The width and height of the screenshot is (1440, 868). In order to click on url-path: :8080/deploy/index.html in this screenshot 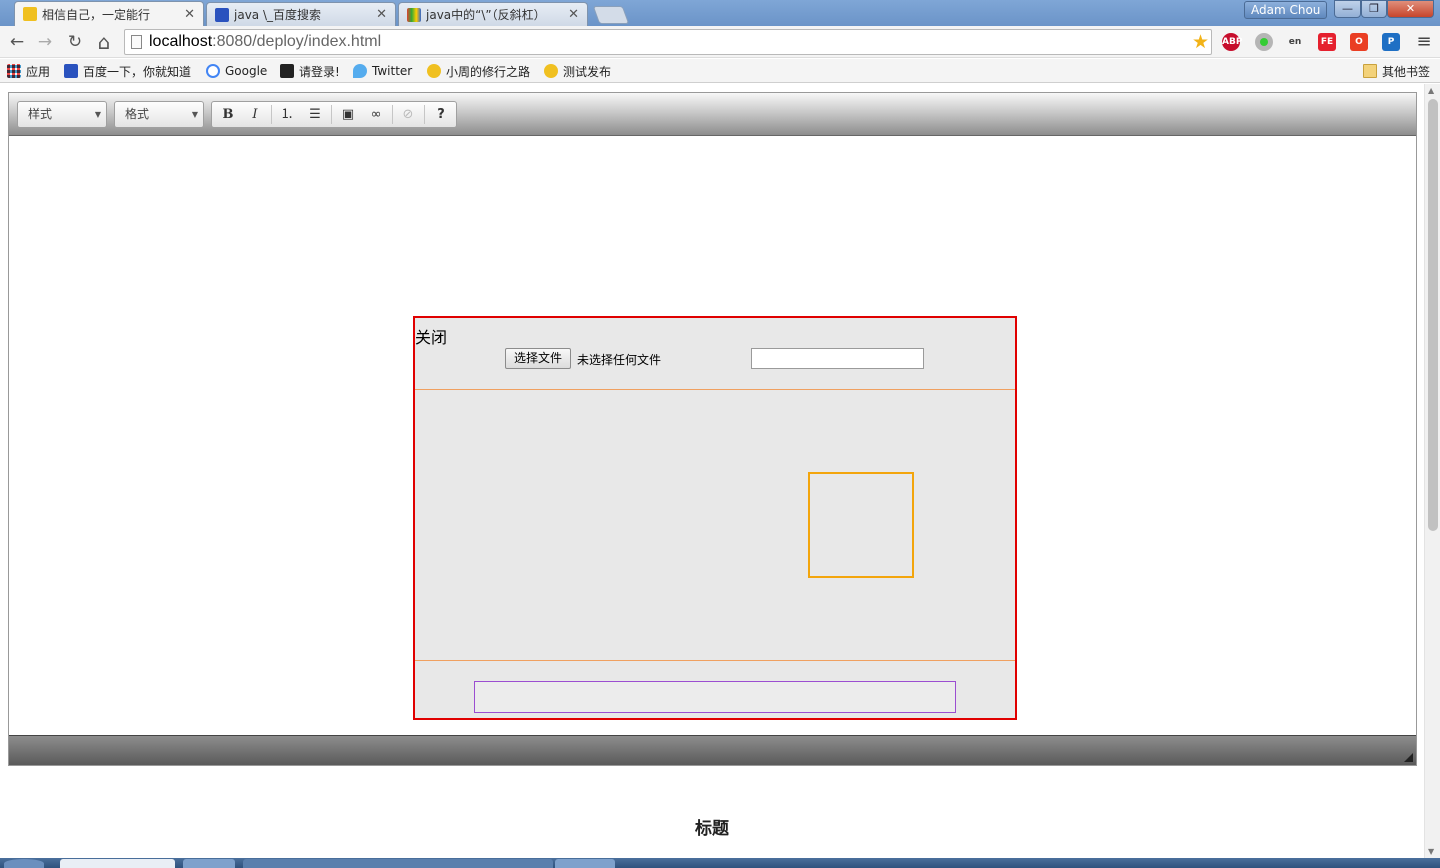, I will do `click(297, 41)`.